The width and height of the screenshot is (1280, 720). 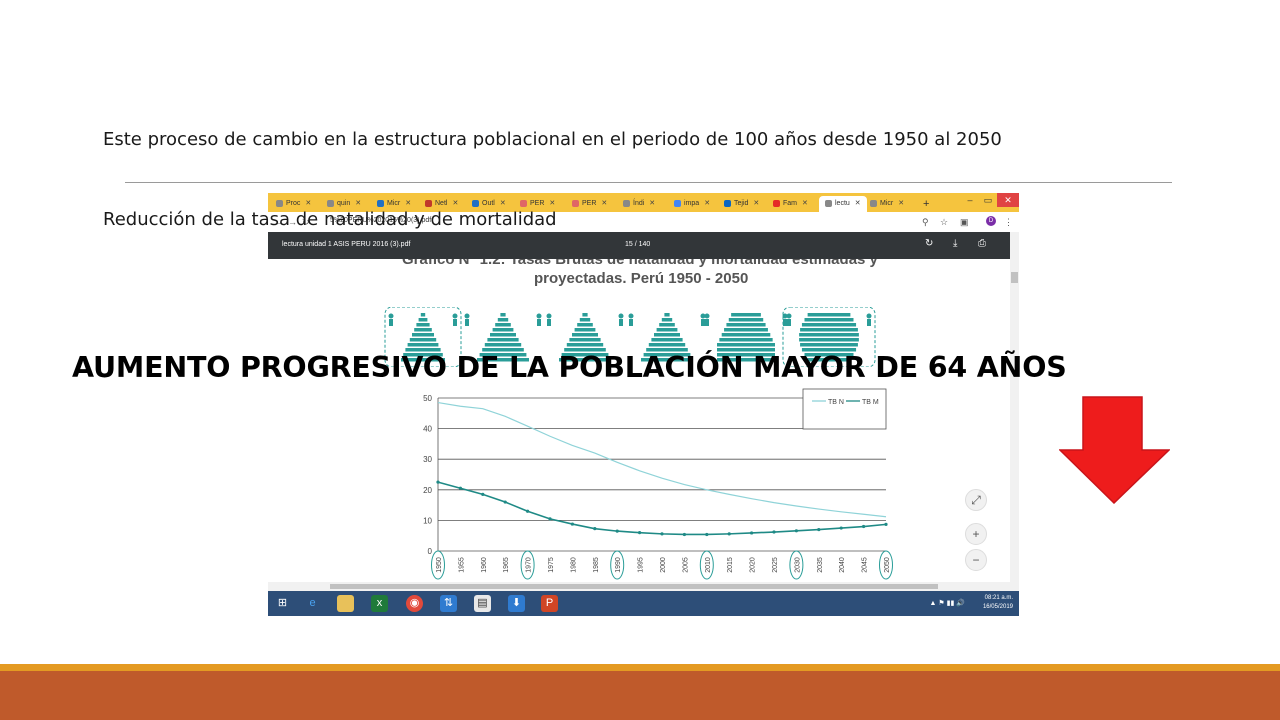 What do you see at coordinates (929, 243) in the screenshot?
I see `rotate-icon: ↻` at bounding box center [929, 243].